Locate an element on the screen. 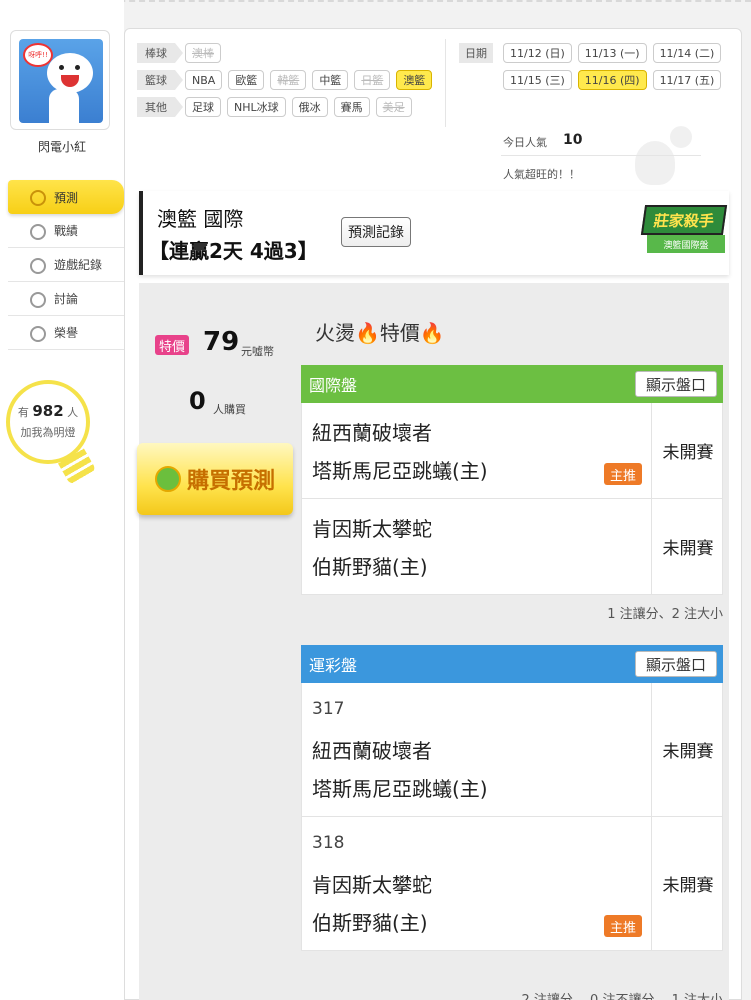  filter-row-baseball: 棒球 澳棒 is located at coordinates (182, 53).